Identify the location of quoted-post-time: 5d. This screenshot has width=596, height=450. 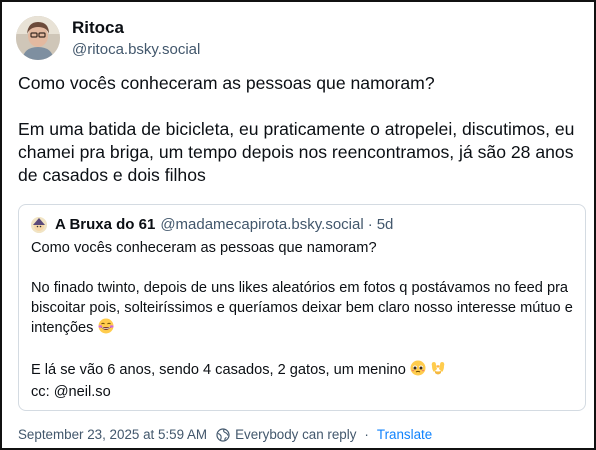
(385, 225).